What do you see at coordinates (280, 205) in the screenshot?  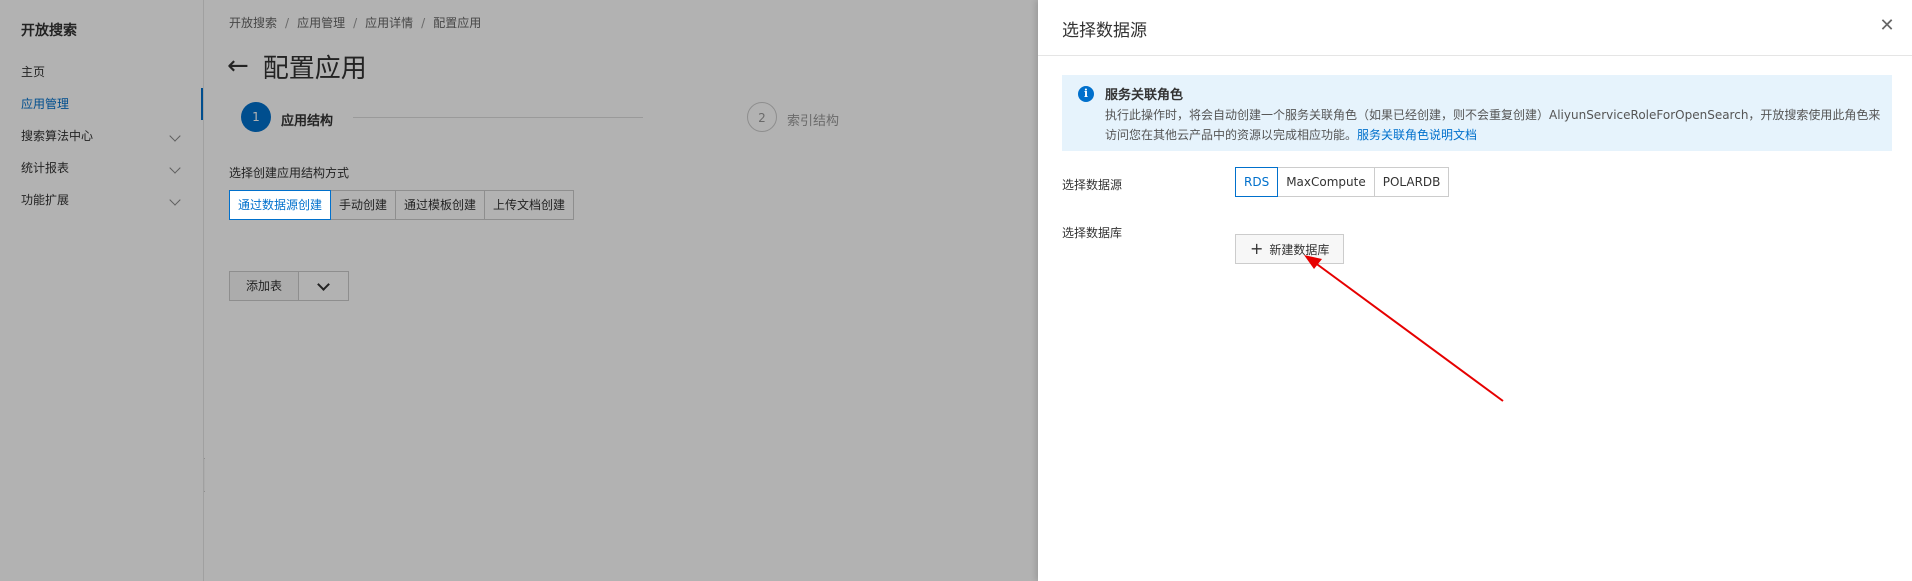 I see `method-datasource-button: 通过数据源创建` at bounding box center [280, 205].